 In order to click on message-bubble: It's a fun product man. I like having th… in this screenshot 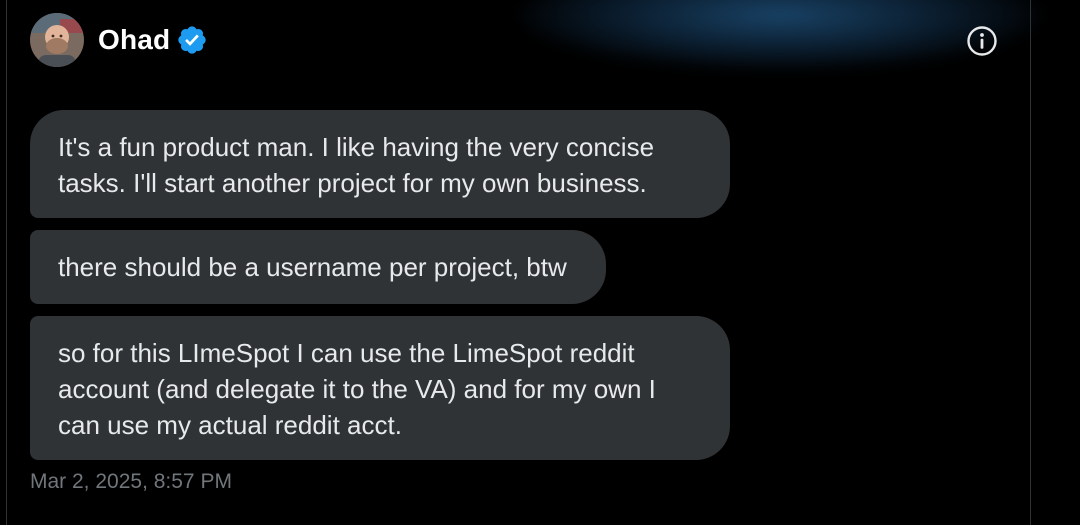, I will do `click(380, 164)`.